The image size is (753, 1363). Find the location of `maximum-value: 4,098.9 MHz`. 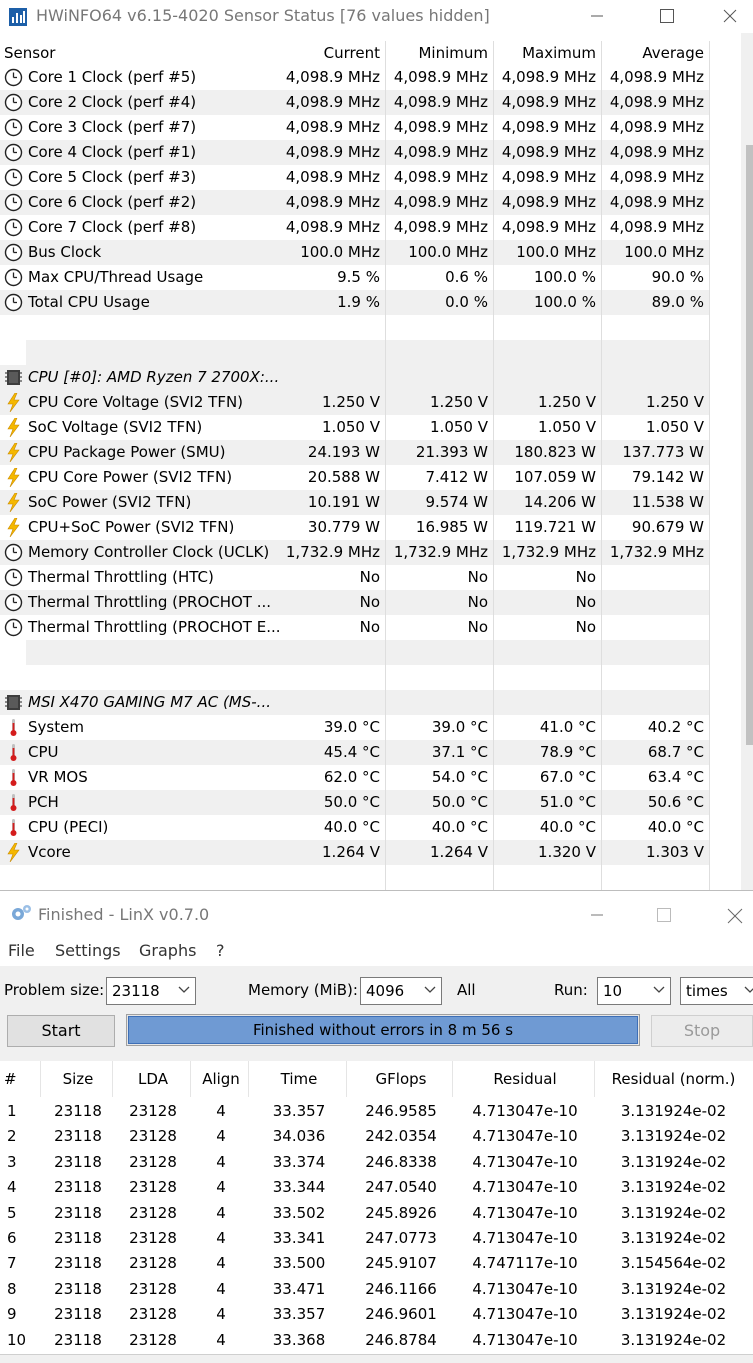

maximum-value: 4,098.9 MHz is located at coordinates (548, 202).